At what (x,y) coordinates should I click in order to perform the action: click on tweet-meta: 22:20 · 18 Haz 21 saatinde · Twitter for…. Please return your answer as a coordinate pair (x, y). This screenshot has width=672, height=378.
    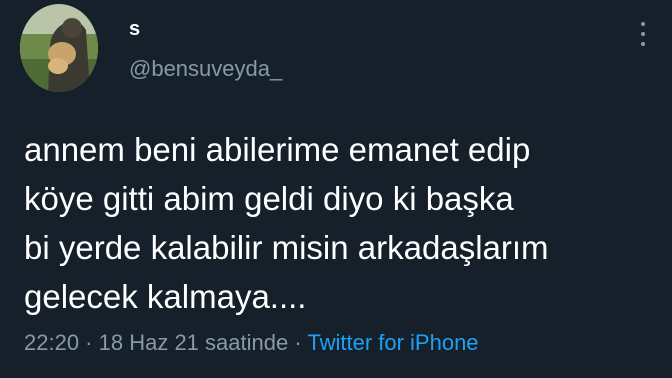
    Looking at the image, I should click on (251, 343).